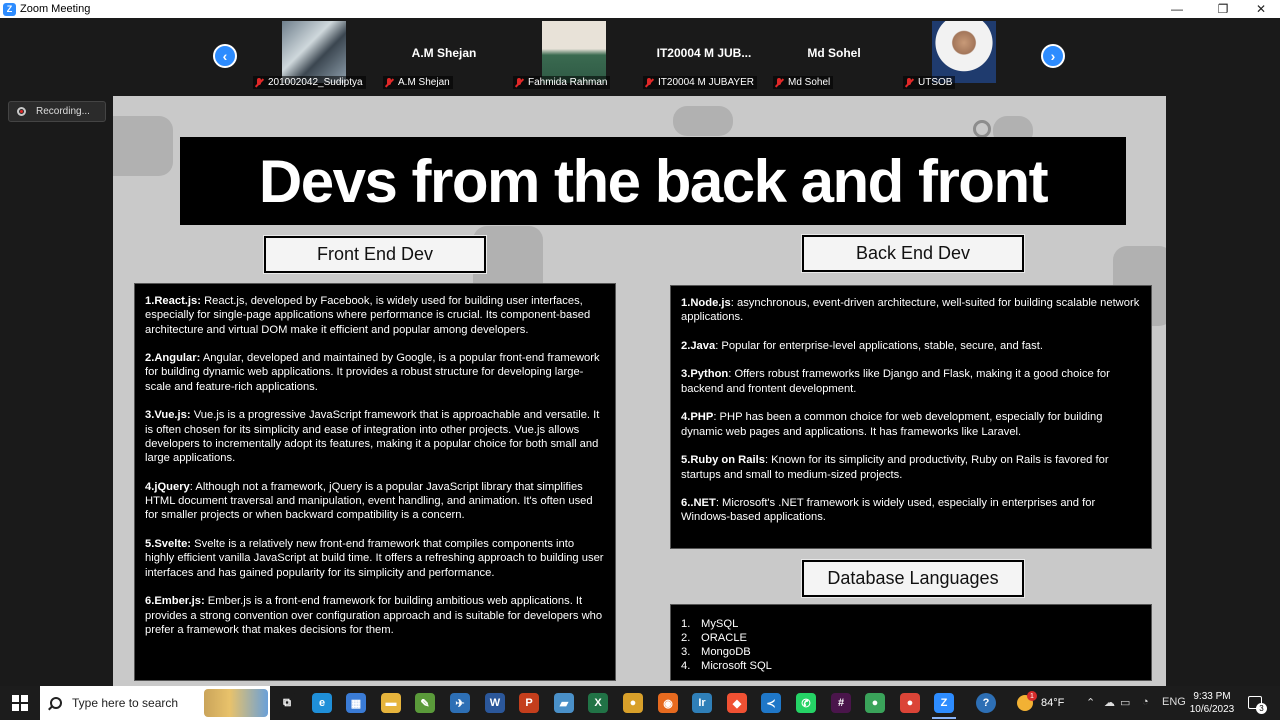  I want to click on participant-tile: IT20004 M JUB... IT20004 M JUBAYER, so click(704, 55).